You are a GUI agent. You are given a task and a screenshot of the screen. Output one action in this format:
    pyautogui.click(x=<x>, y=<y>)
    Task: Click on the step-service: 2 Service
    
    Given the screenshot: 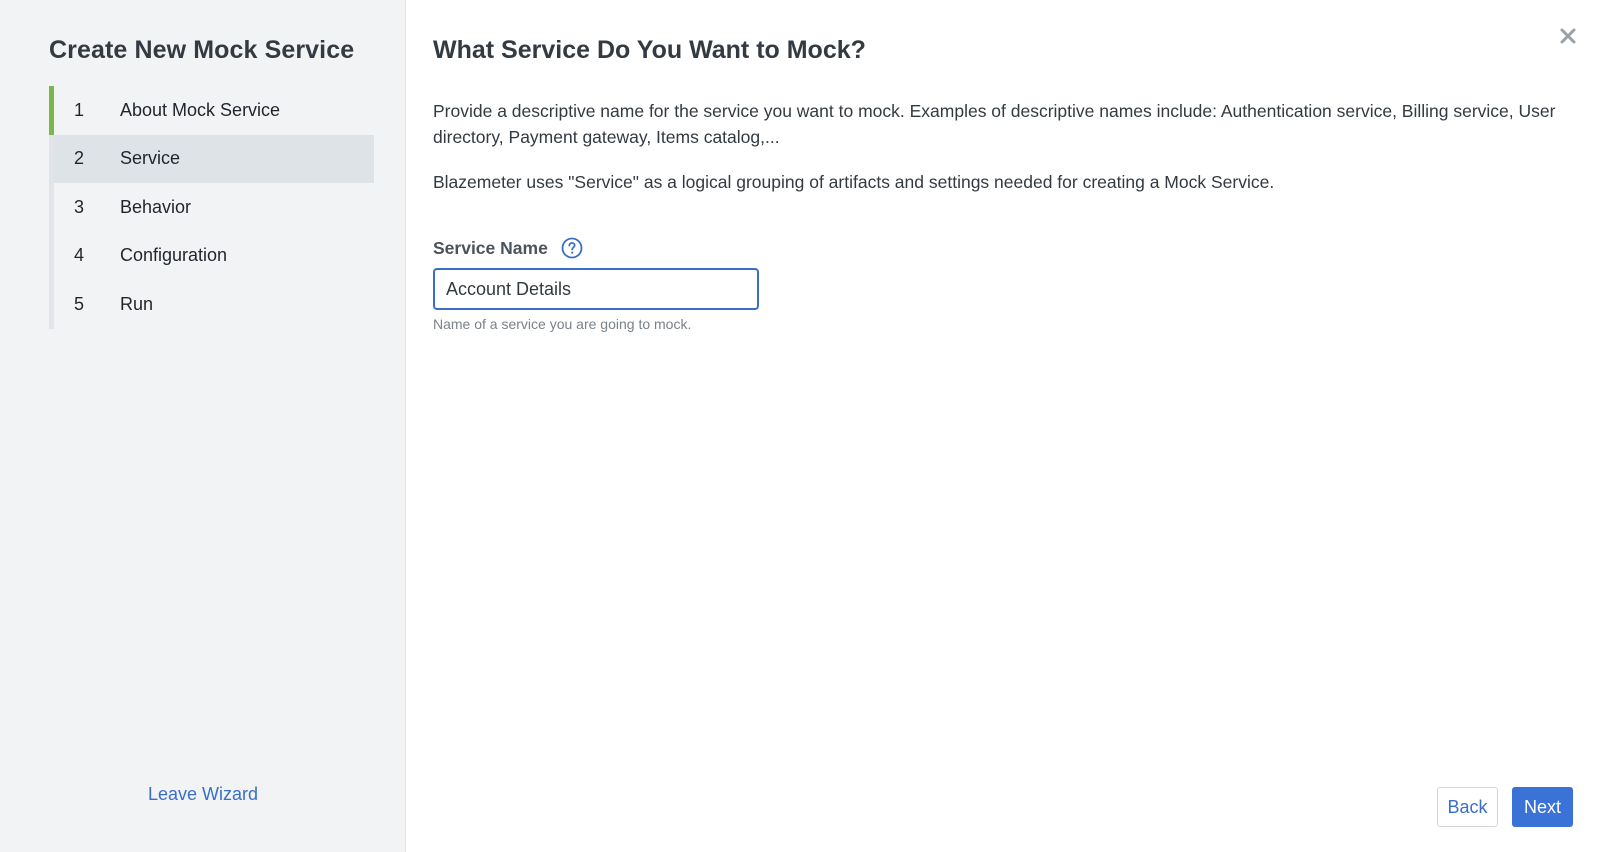 What is the action you would take?
    pyautogui.click(x=214, y=158)
    